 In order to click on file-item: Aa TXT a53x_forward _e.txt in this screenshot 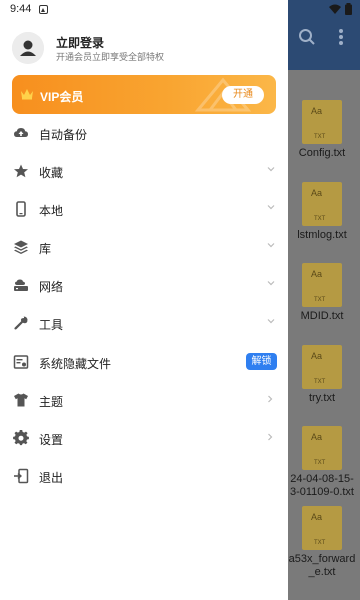, I will do `click(322, 542)`.